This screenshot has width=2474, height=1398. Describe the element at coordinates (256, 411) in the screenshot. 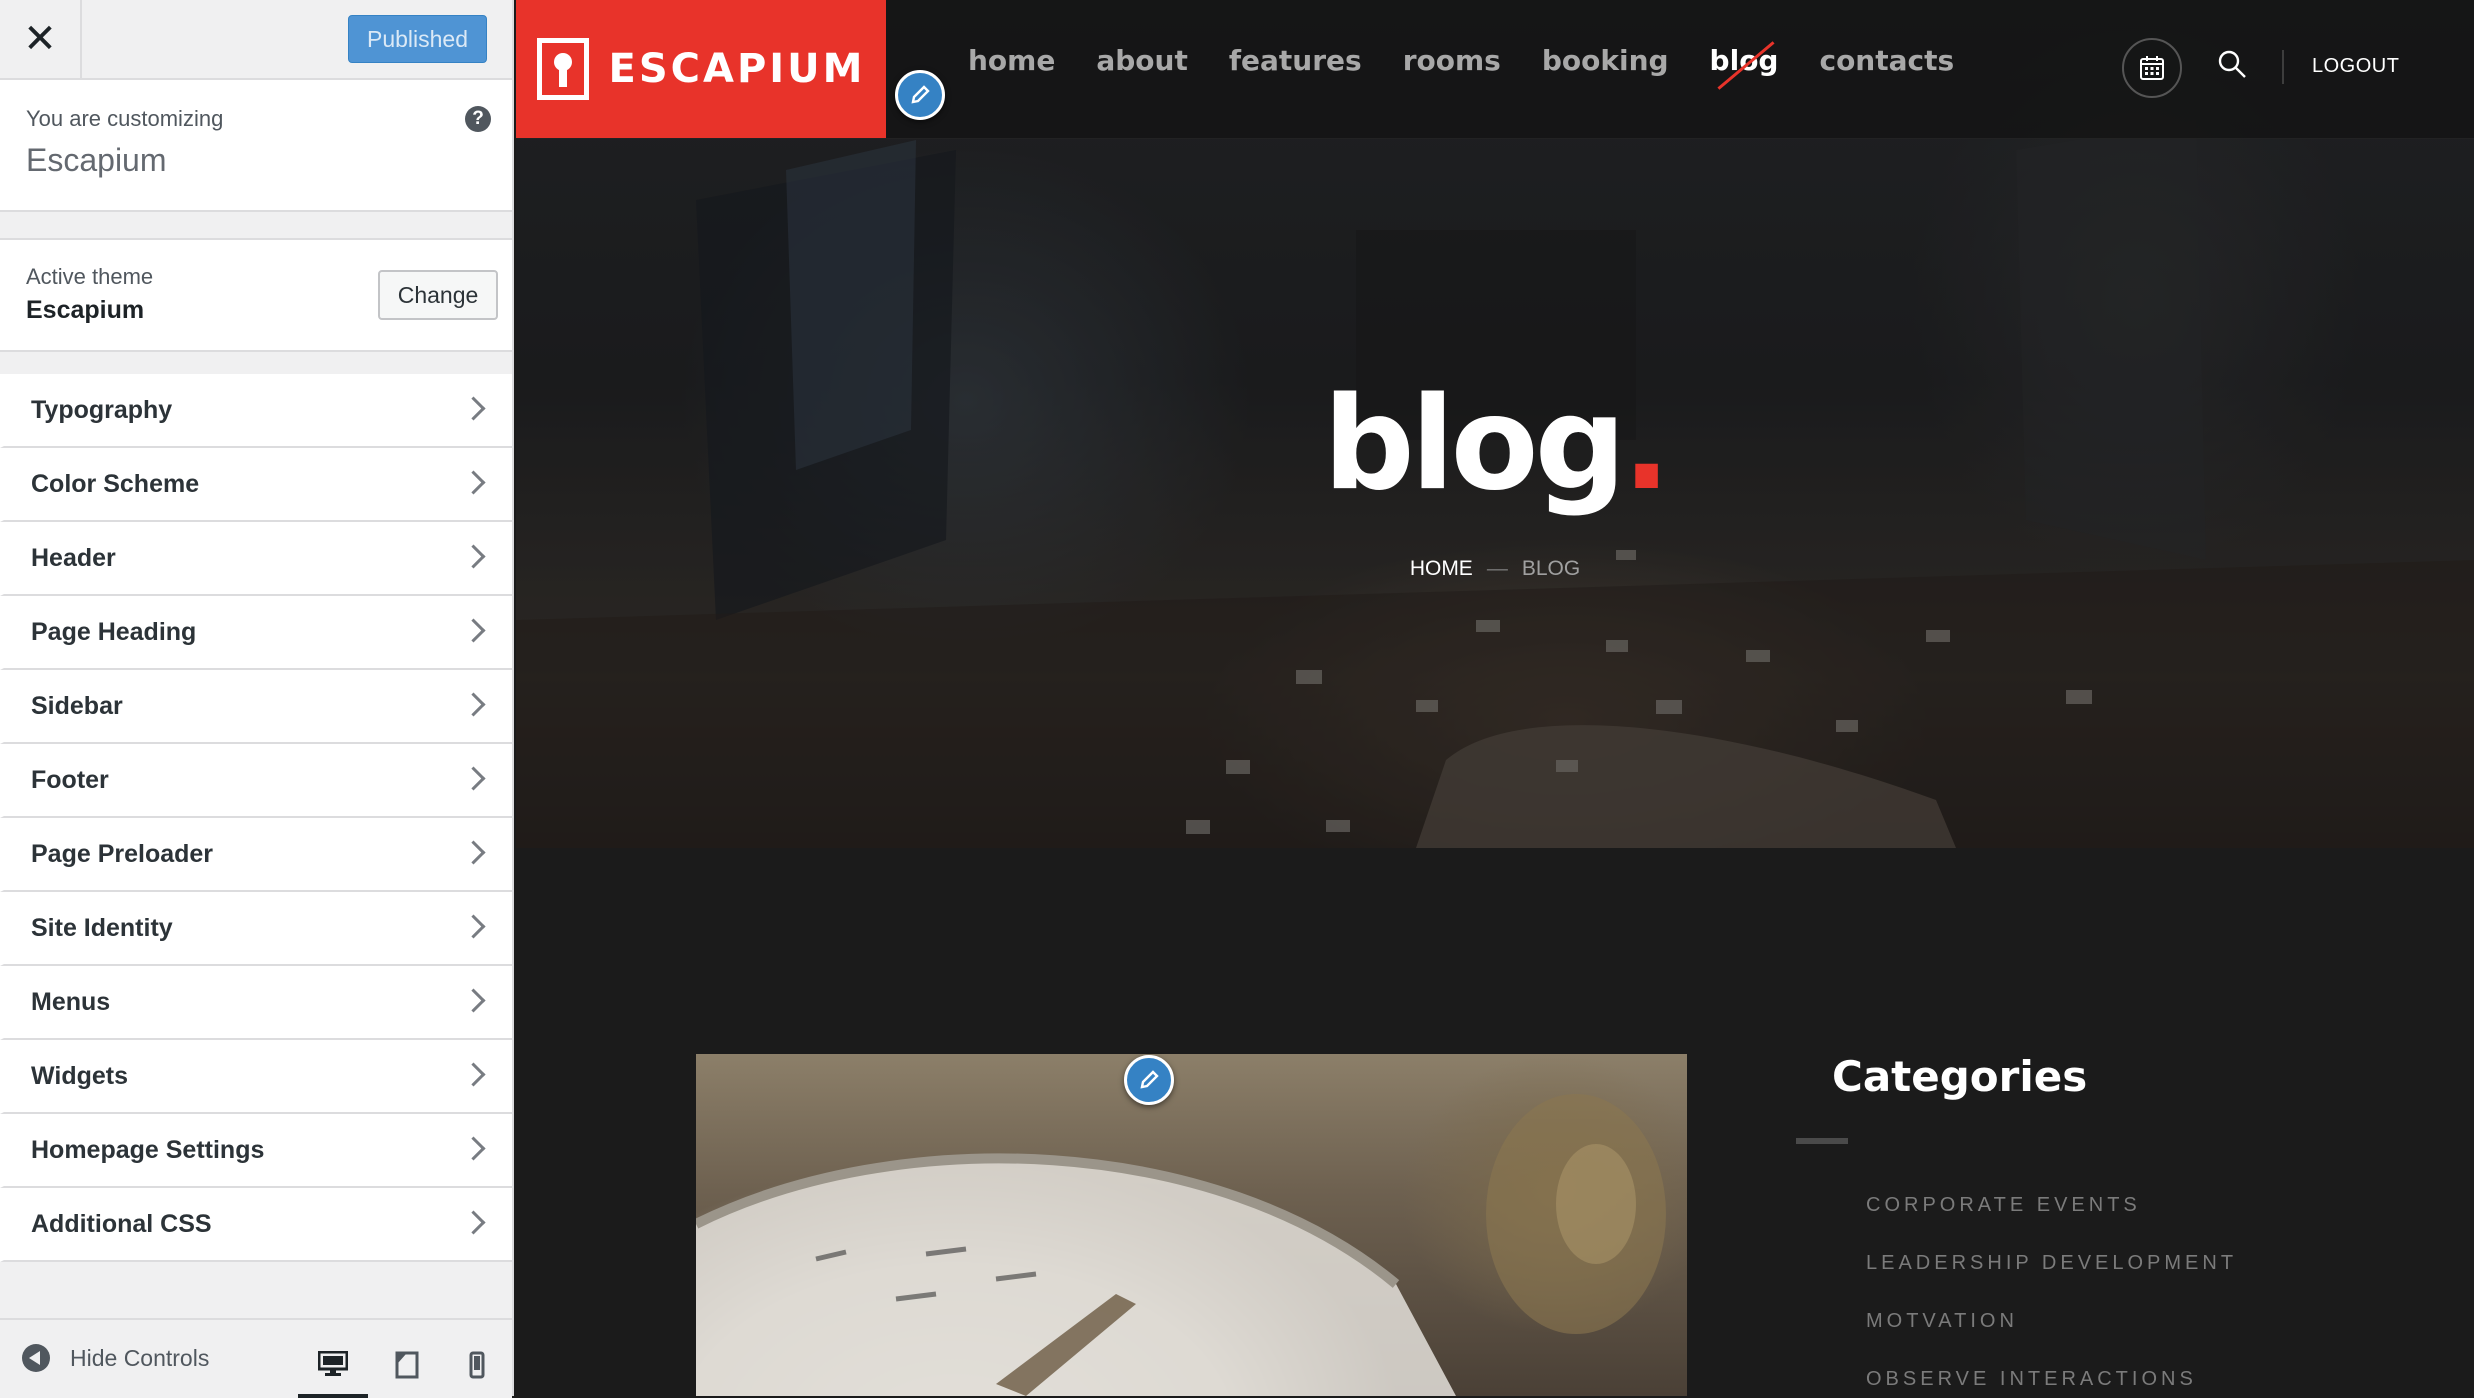

I see `section-typography: Typography` at that location.